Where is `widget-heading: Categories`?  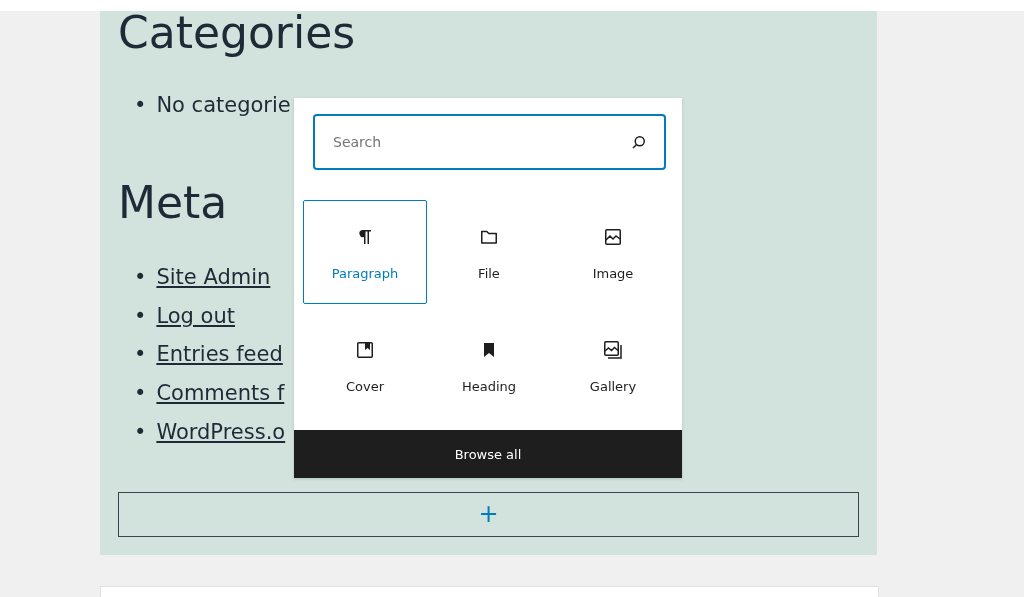
widget-heading: Categories is located at coordinates (237, 35).